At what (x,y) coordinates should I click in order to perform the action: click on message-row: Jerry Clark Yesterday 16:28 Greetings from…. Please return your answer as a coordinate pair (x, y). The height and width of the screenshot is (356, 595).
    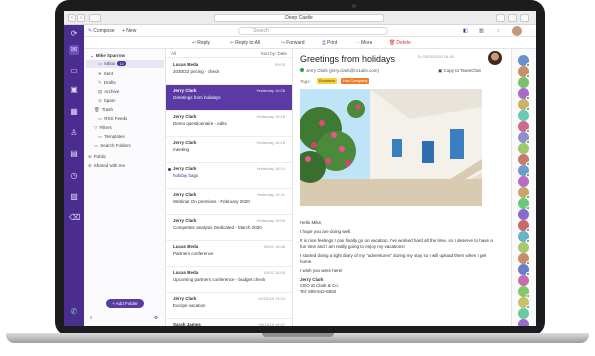
    Looking at the image, I should click on (229, 98).